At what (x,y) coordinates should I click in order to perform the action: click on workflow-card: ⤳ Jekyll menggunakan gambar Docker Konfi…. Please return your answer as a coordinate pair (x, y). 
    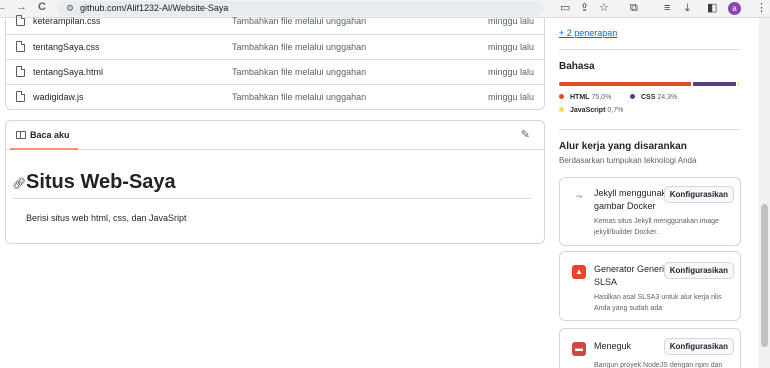
    Looking at the image, I should click on (650, 211).